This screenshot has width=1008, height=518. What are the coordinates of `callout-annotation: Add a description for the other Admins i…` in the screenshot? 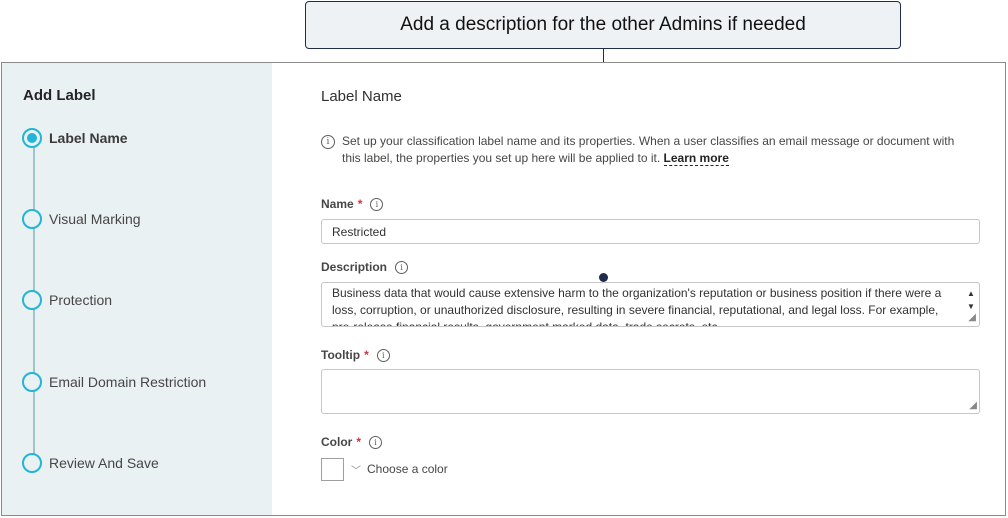 It's located at (603, 25).